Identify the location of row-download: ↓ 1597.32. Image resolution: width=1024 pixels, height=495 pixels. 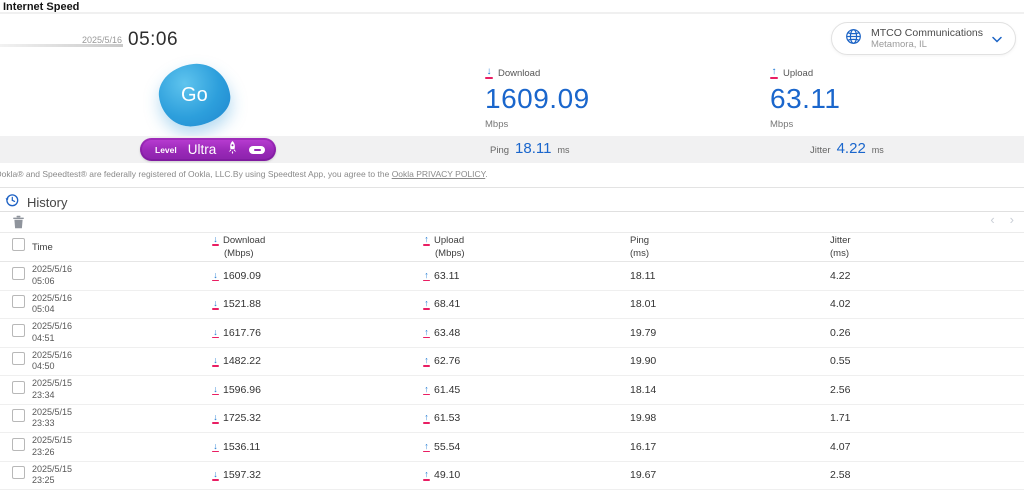
(236, 475).